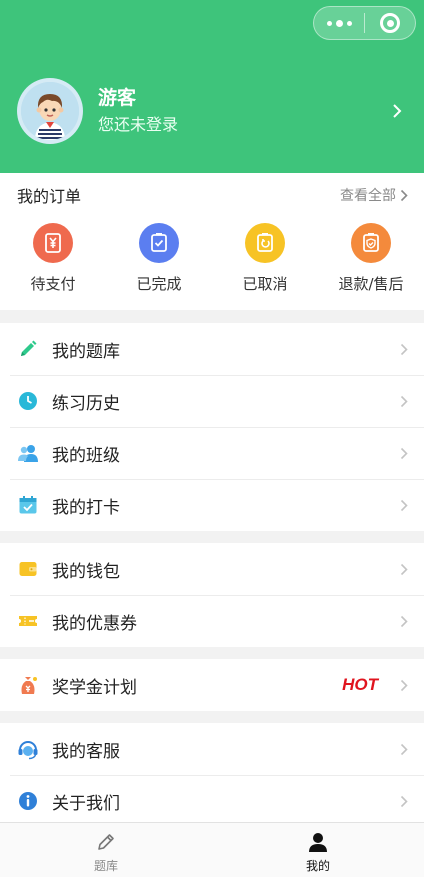 This screenshot has width=424, height=877. Describe the element at coordinates (138, 124) in the screenshot. I see `login-status: 您还未登录` at that location.